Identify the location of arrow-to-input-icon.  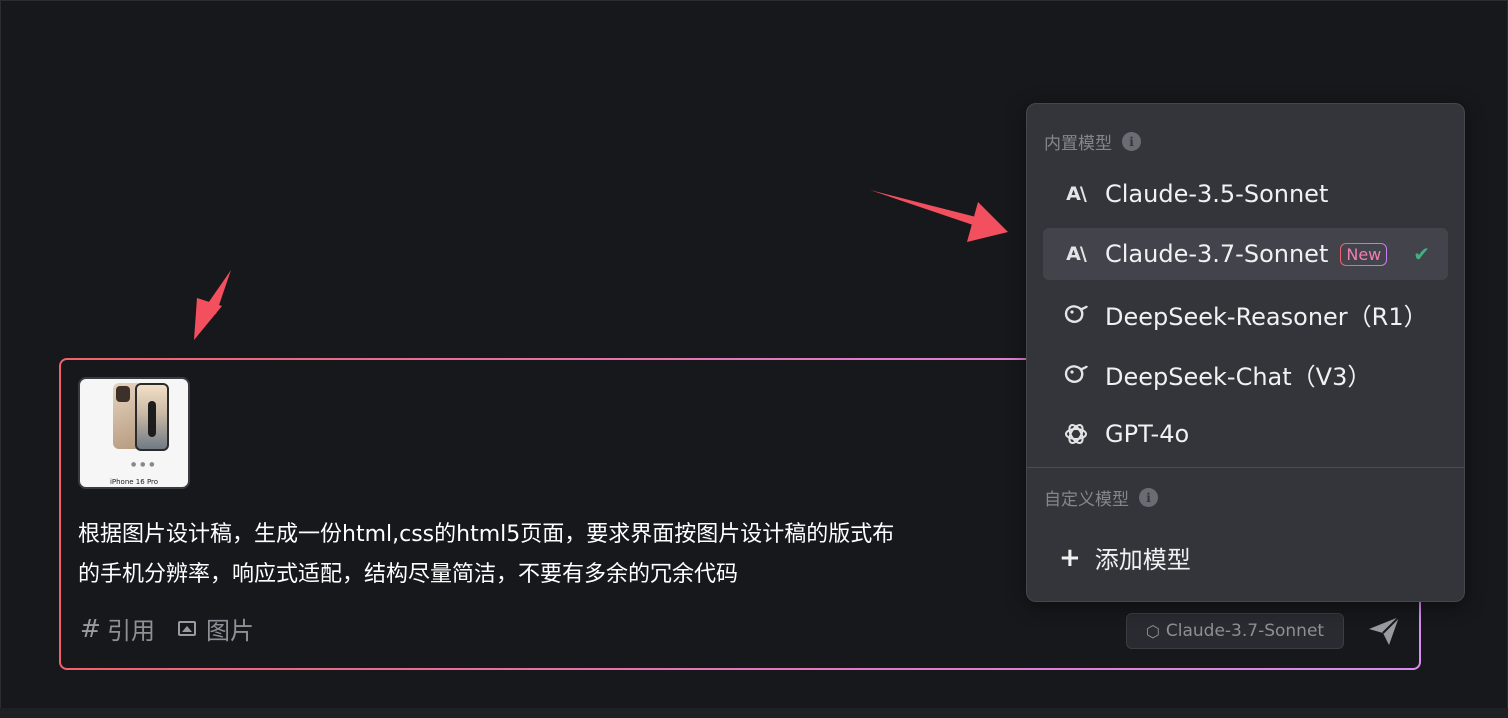
(212, 305).